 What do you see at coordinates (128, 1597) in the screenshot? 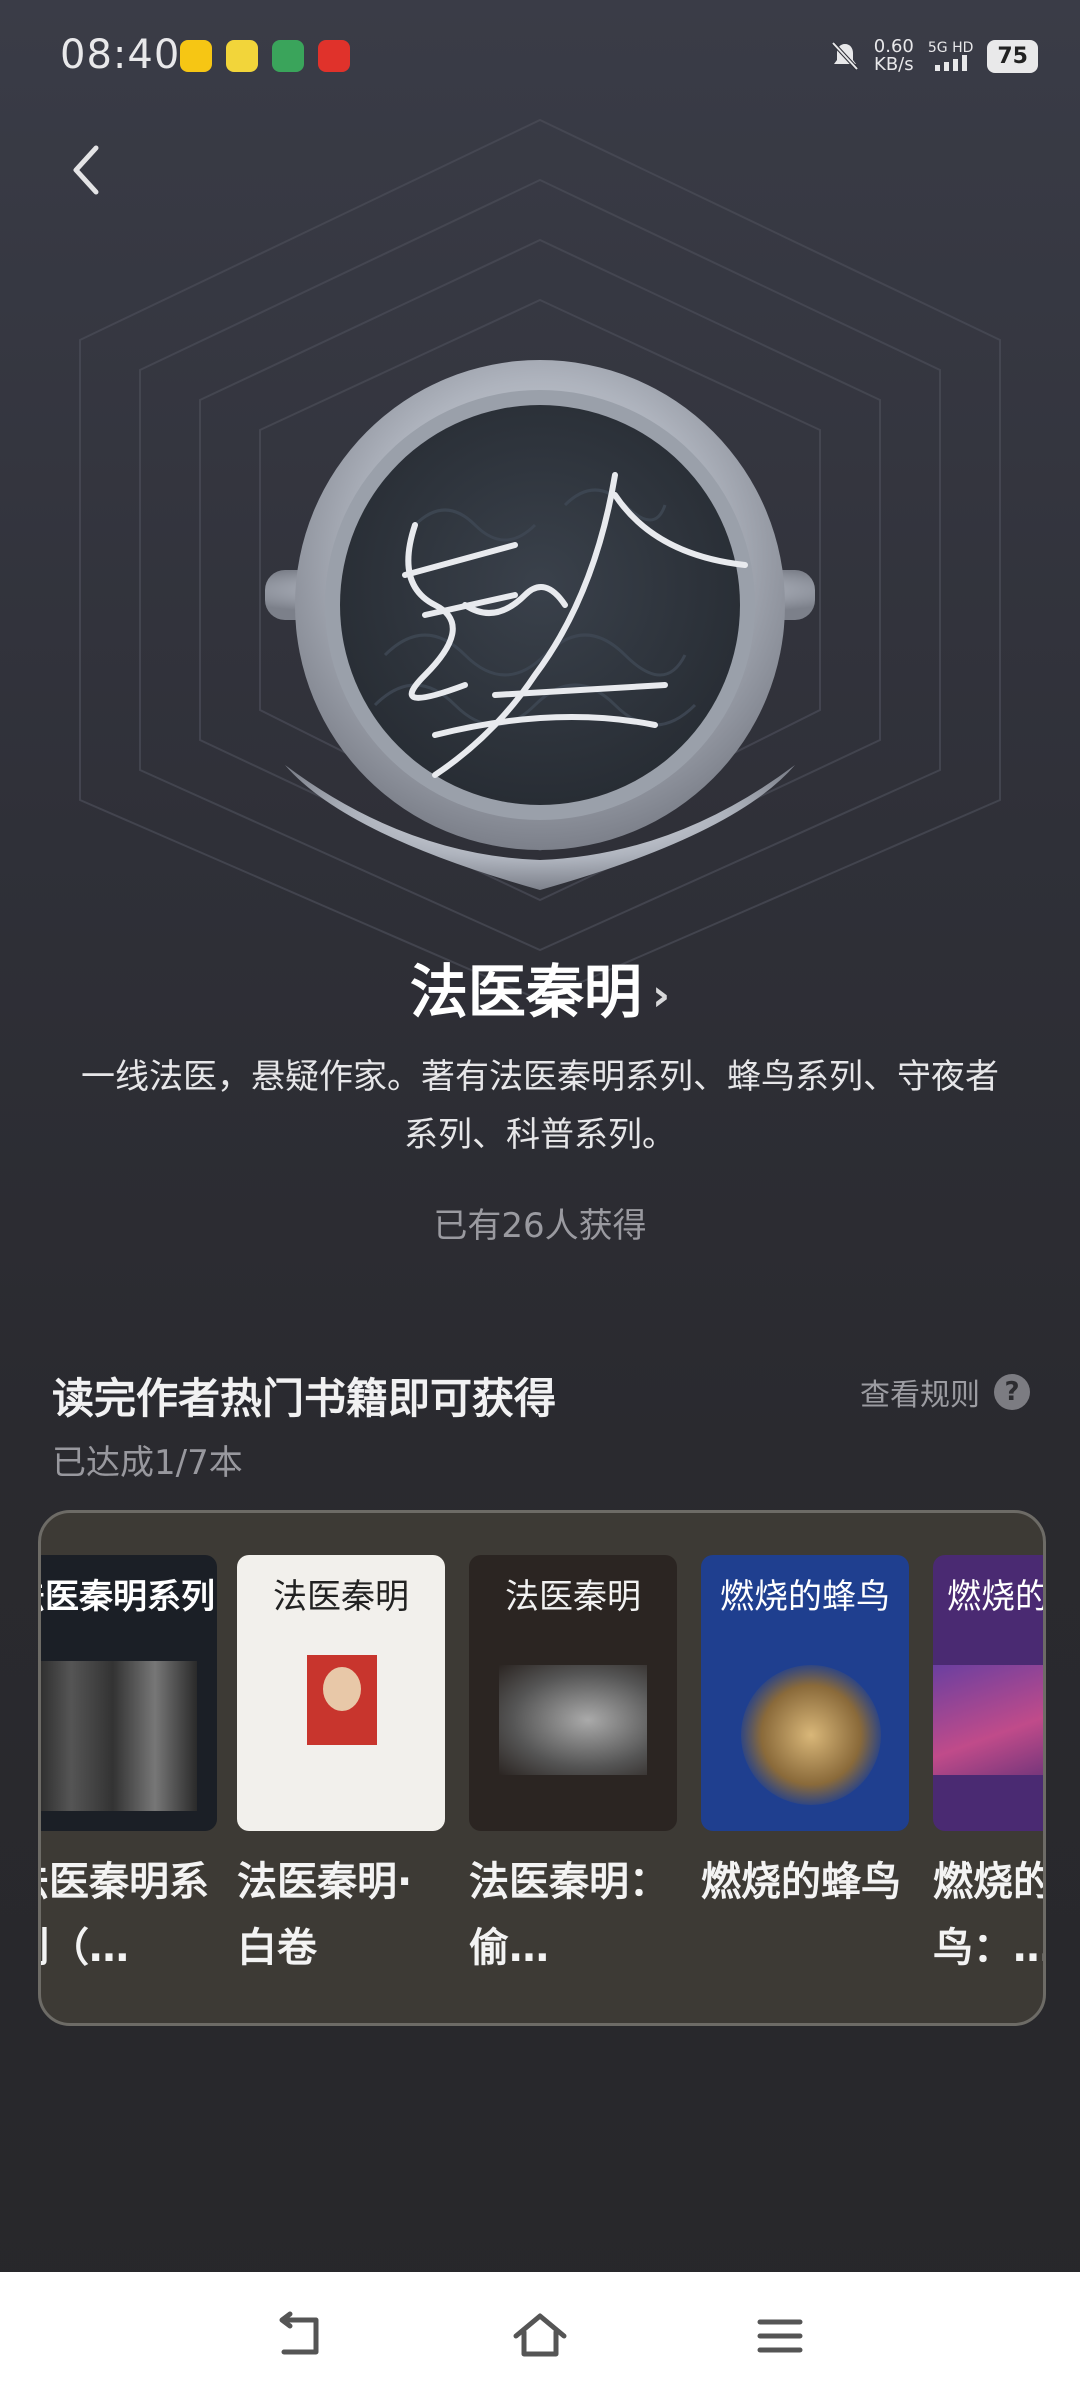
I see `book-cover-title: 法医秦明系列` at bounding box center [128, 1597].